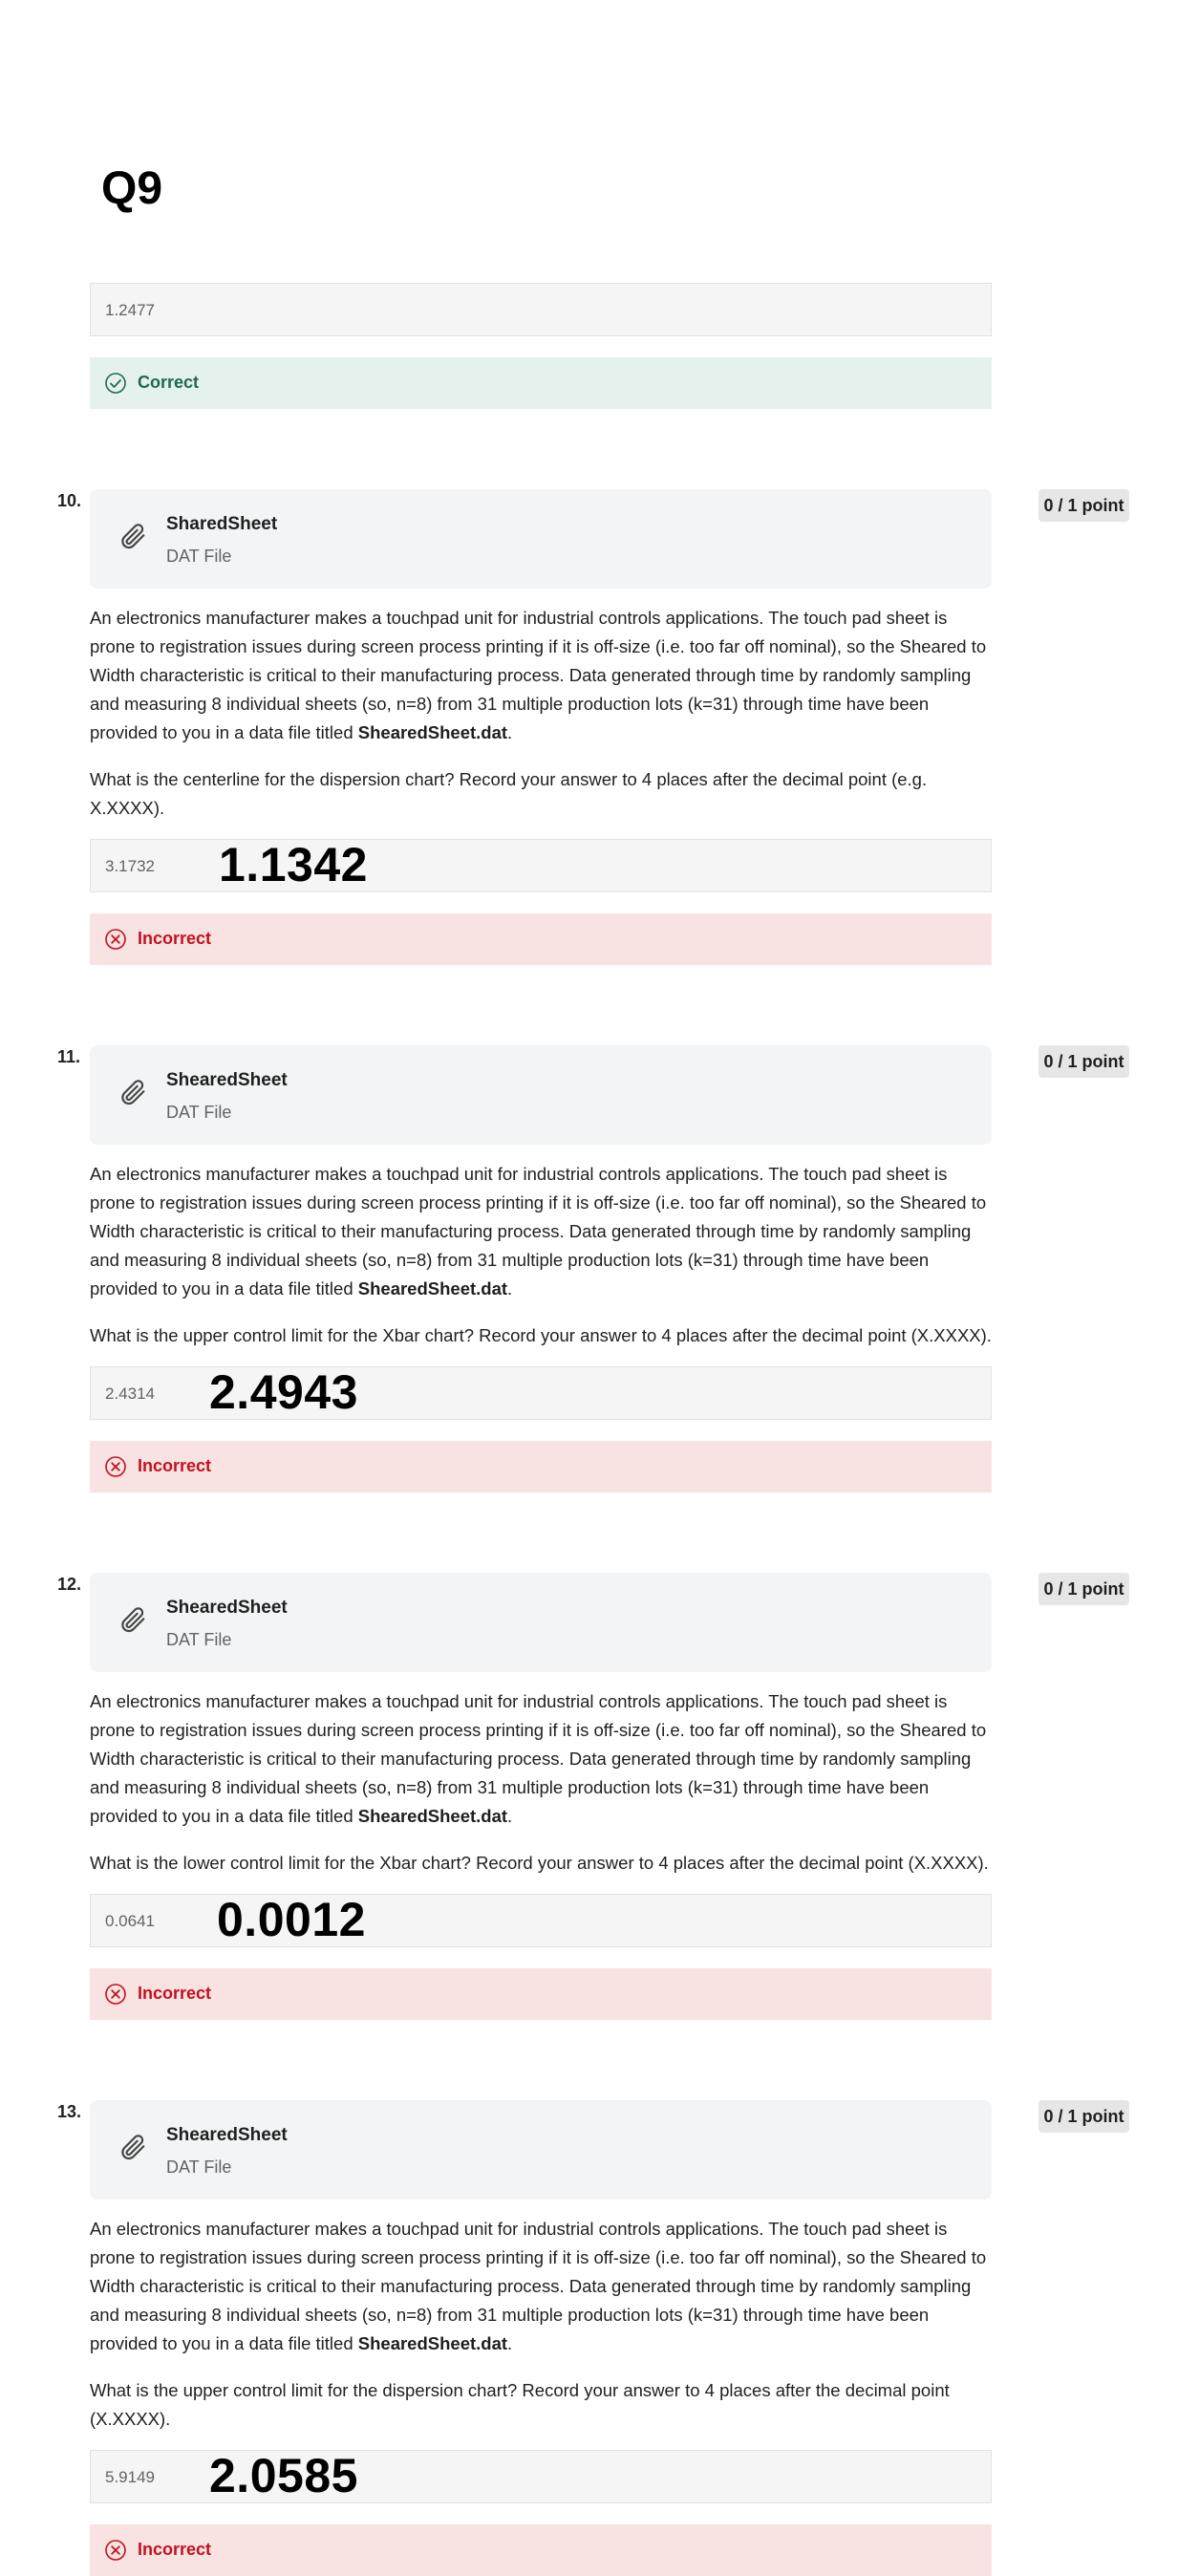  I want to click on attachment-card: SharedSheet DAT File, so click(541, 539).